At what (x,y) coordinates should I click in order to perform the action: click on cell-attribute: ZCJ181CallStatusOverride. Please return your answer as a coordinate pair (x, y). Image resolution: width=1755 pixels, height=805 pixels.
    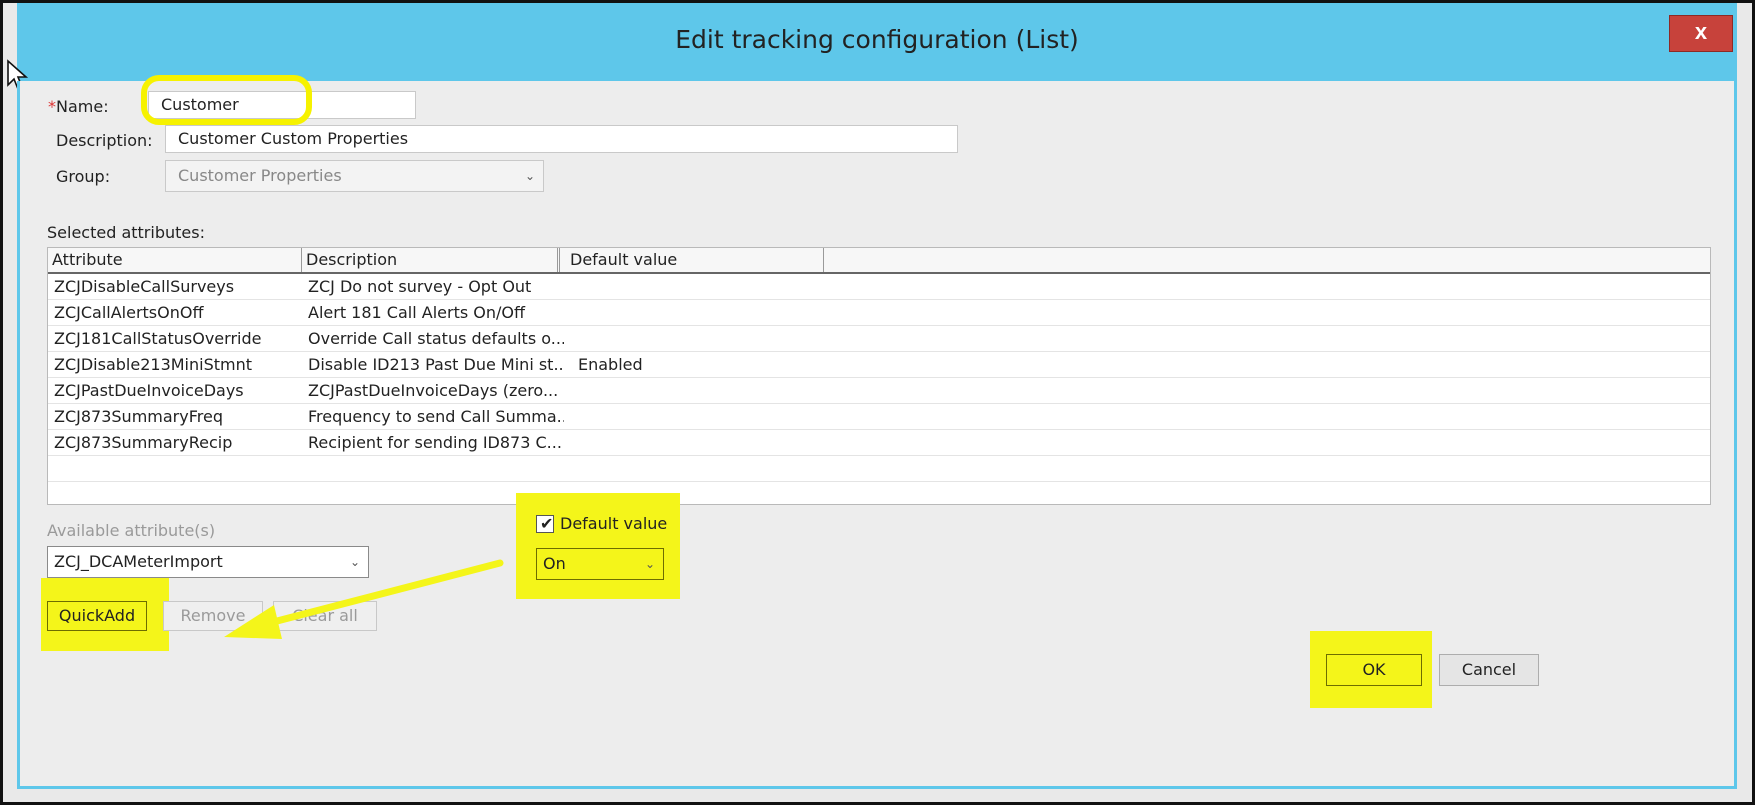
    Looking at the image, I should click on (158, 338).